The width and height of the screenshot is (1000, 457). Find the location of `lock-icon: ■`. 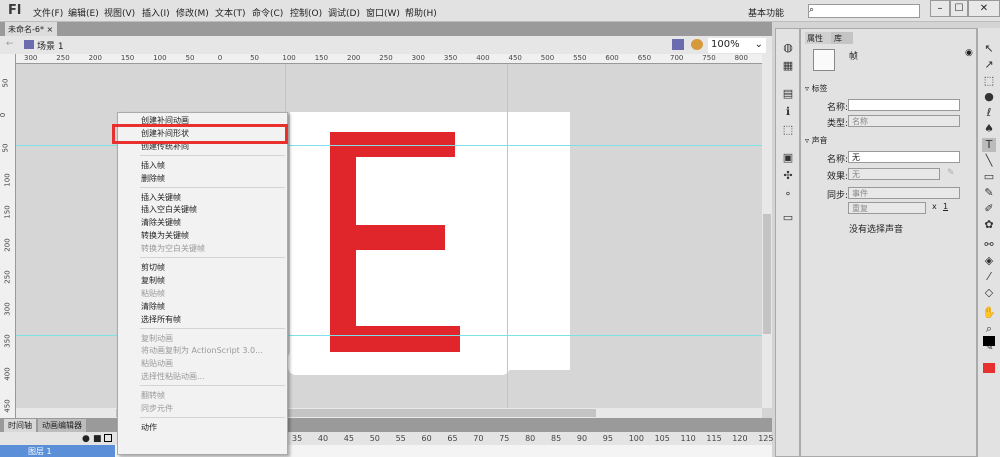

lock-icon: ■ is located at coordinates (97, 439).